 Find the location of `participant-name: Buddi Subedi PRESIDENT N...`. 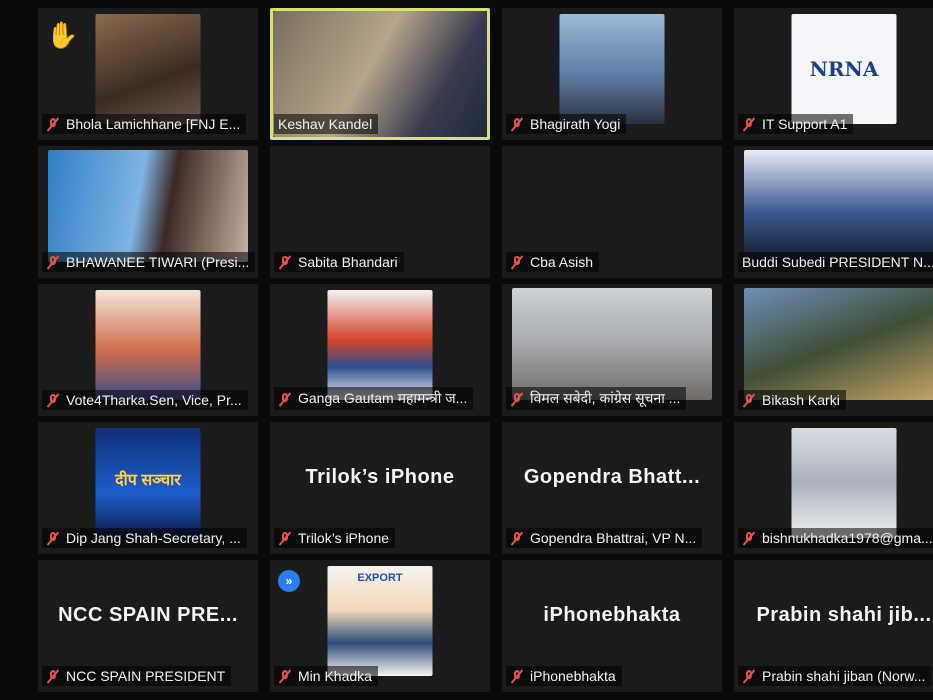

participant-name: Buddi Subedi PRESIDENT N... is located at coordinates (837, 262).